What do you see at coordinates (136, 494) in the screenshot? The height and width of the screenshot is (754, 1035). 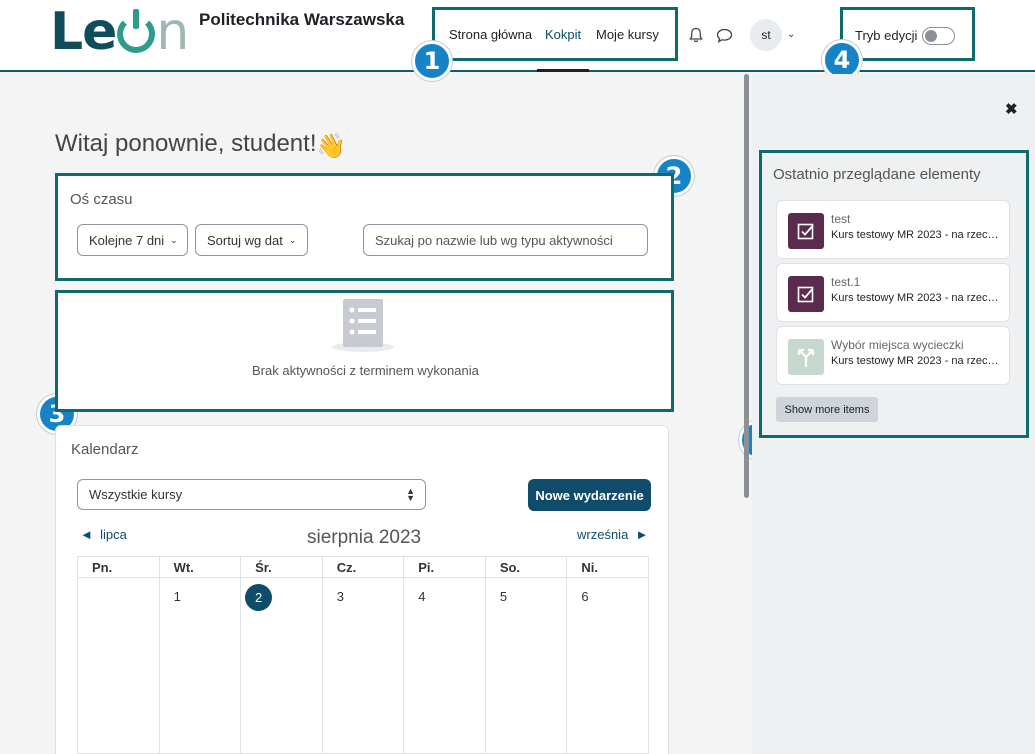 I see `calendar-course-value: Wszystkie kursy` at bounding box center [136, 494].